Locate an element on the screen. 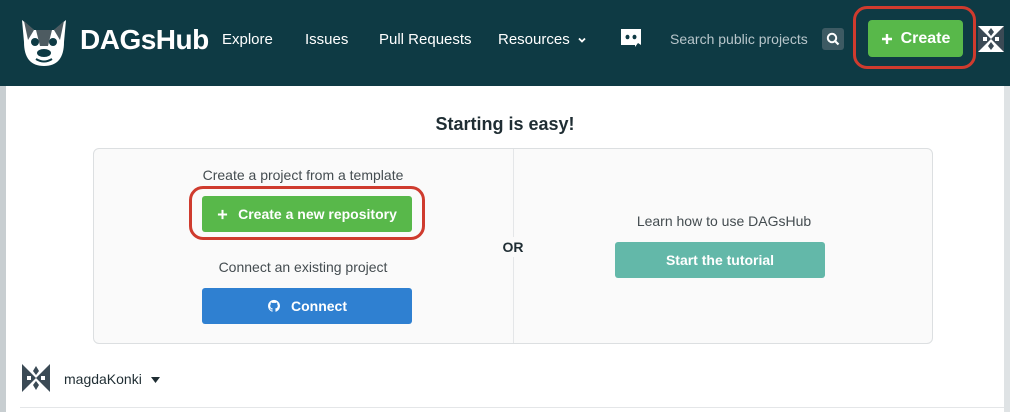  create-new-repository-label: Create a new repository is located at coordinates (317, 214).